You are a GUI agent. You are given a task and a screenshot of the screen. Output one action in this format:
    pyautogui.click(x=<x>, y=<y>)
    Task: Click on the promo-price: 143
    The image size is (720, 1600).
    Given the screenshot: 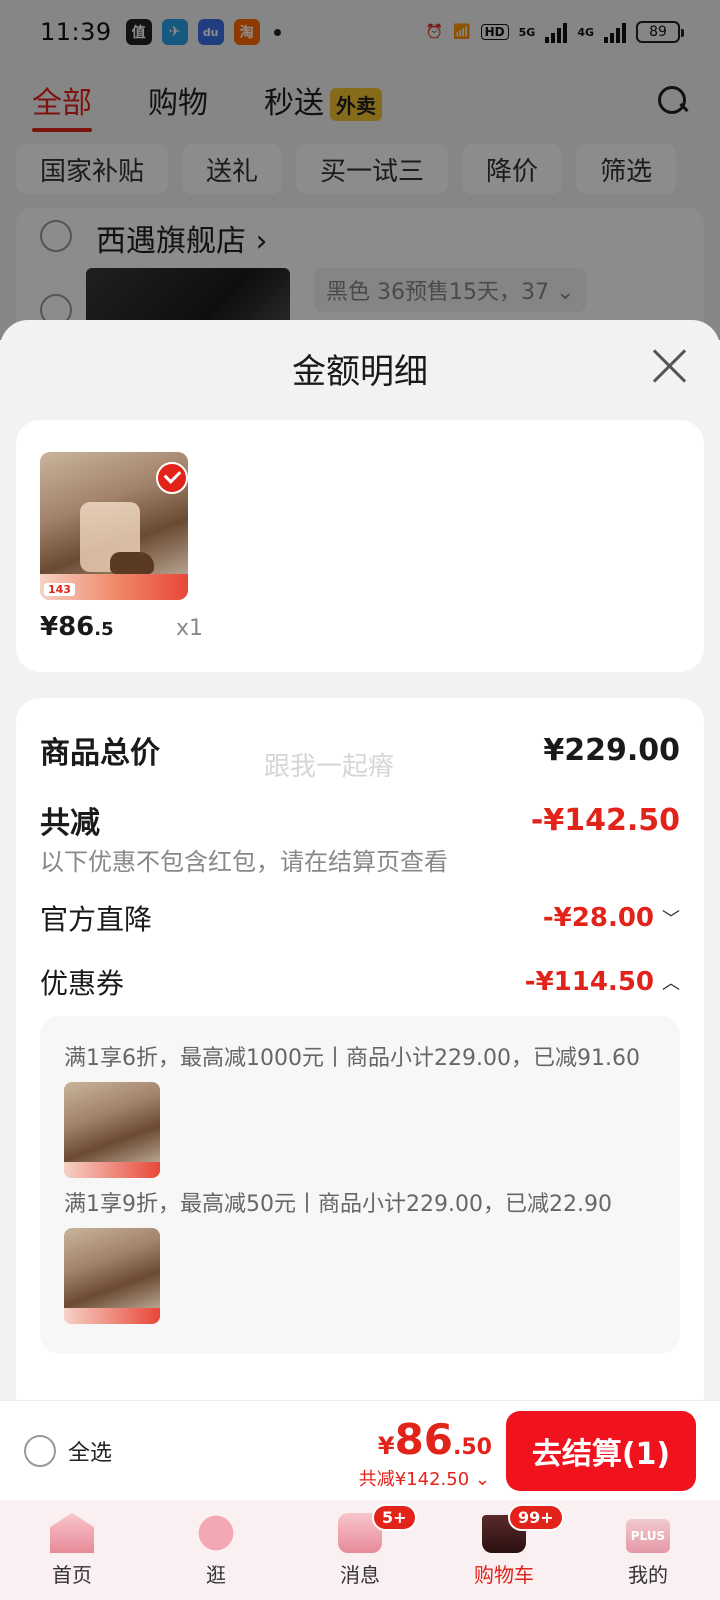 What is the action you would take?
    pyautogui.click(x=59, y=589)
    